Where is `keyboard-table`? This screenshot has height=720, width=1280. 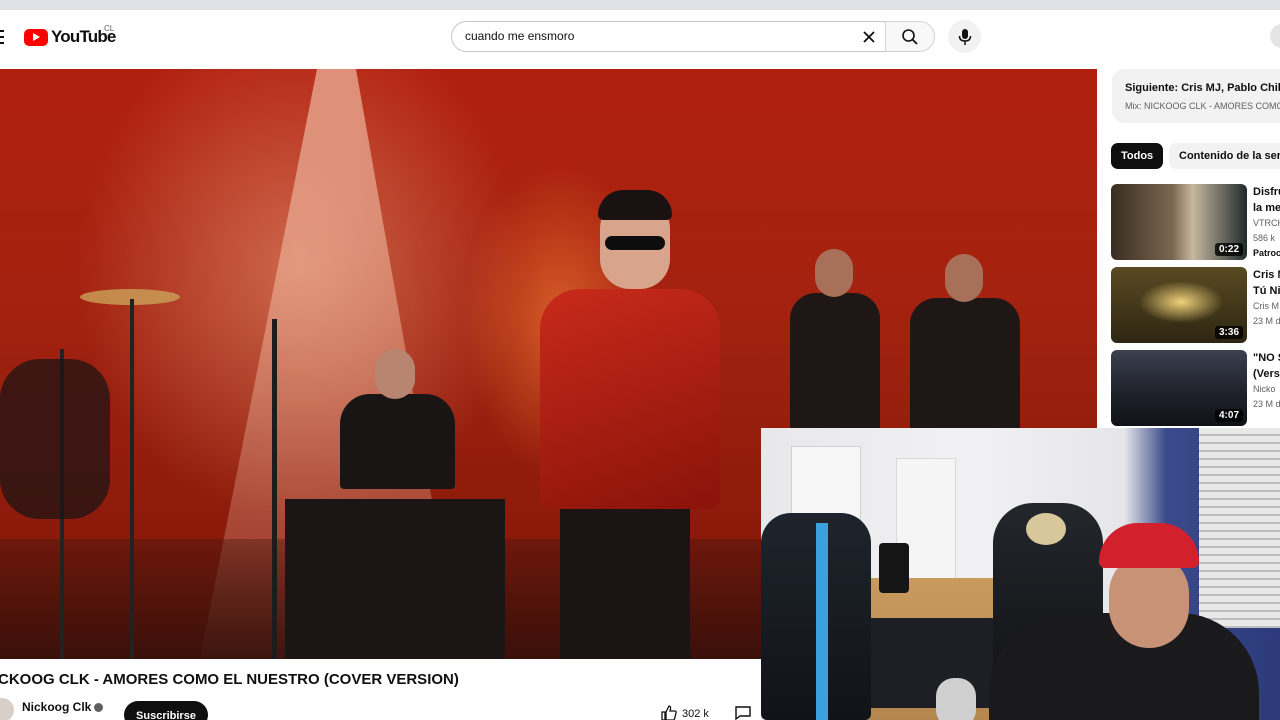 keyboard-table is located at coordinates (395, 579).